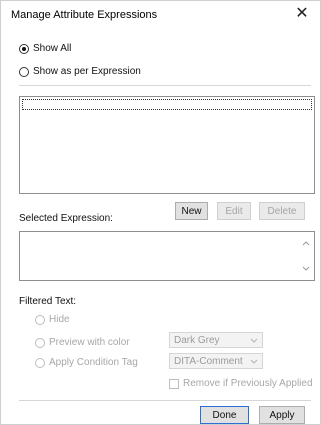 This screenshot has width=321, height=425. What do you see at coordinates (224, 415) in the screenshot?
I see `done-button: Done` at bounding box center [224, 415].